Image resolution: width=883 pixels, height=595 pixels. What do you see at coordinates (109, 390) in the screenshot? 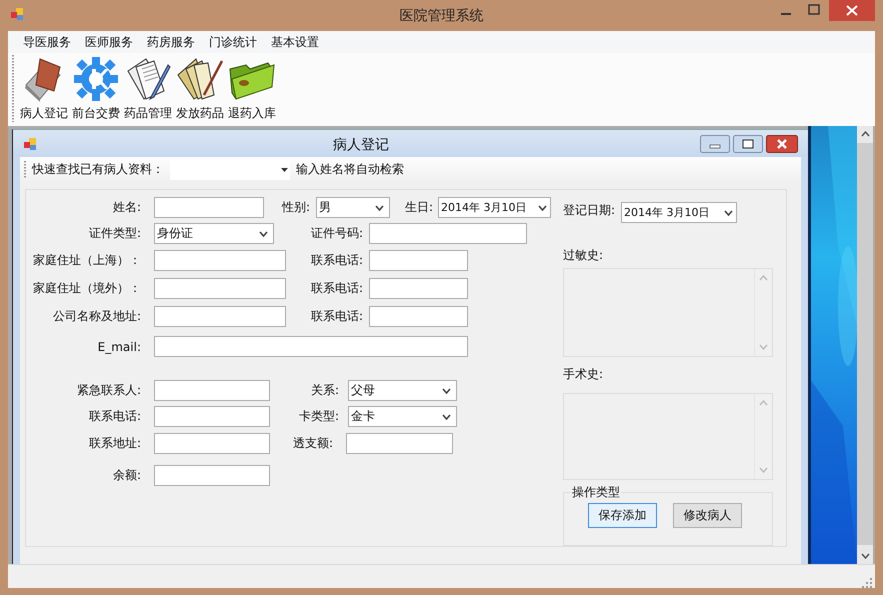
I see `field-label: 紧急联系人:` at bounding box center [109, 390].